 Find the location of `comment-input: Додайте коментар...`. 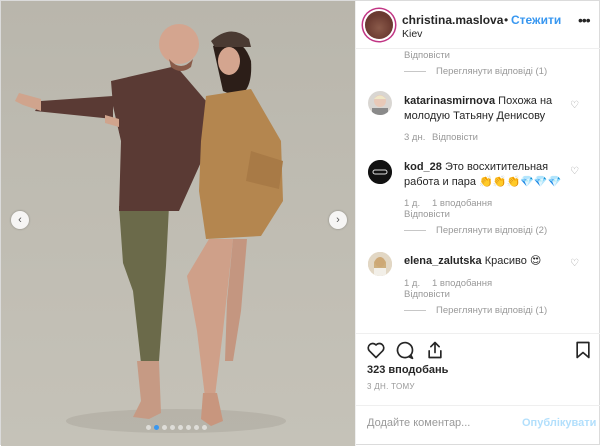

comment-input: Додайте коментар... is located at coordinates (418, 423).